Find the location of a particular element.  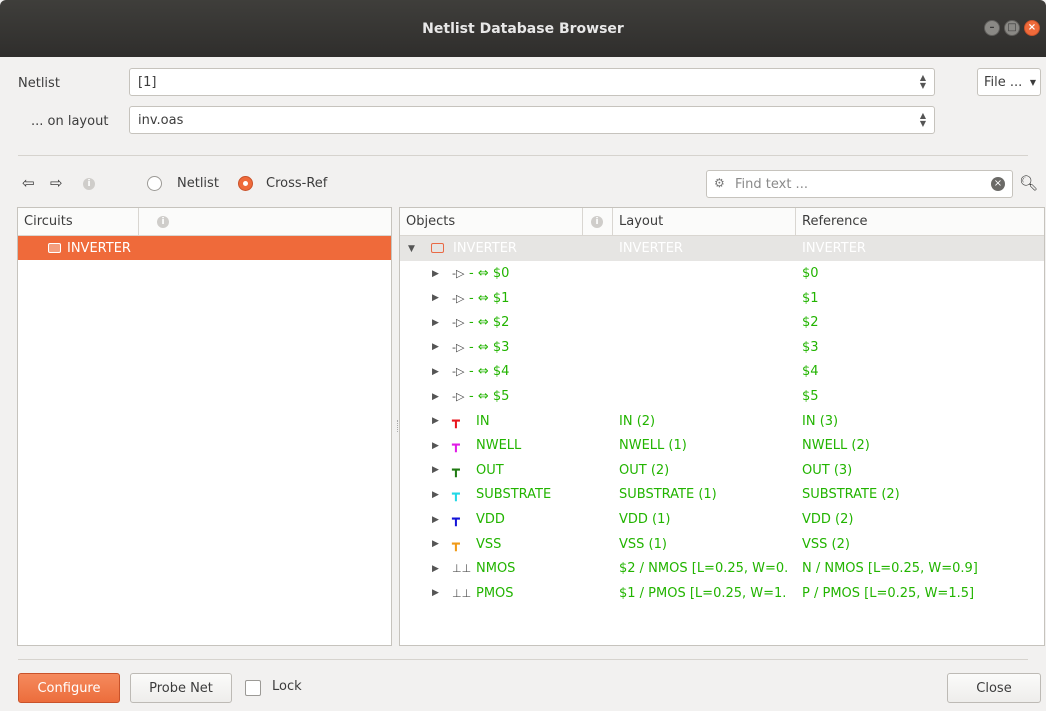

layout-column-header: Layout is located at coordinates (704, 222).